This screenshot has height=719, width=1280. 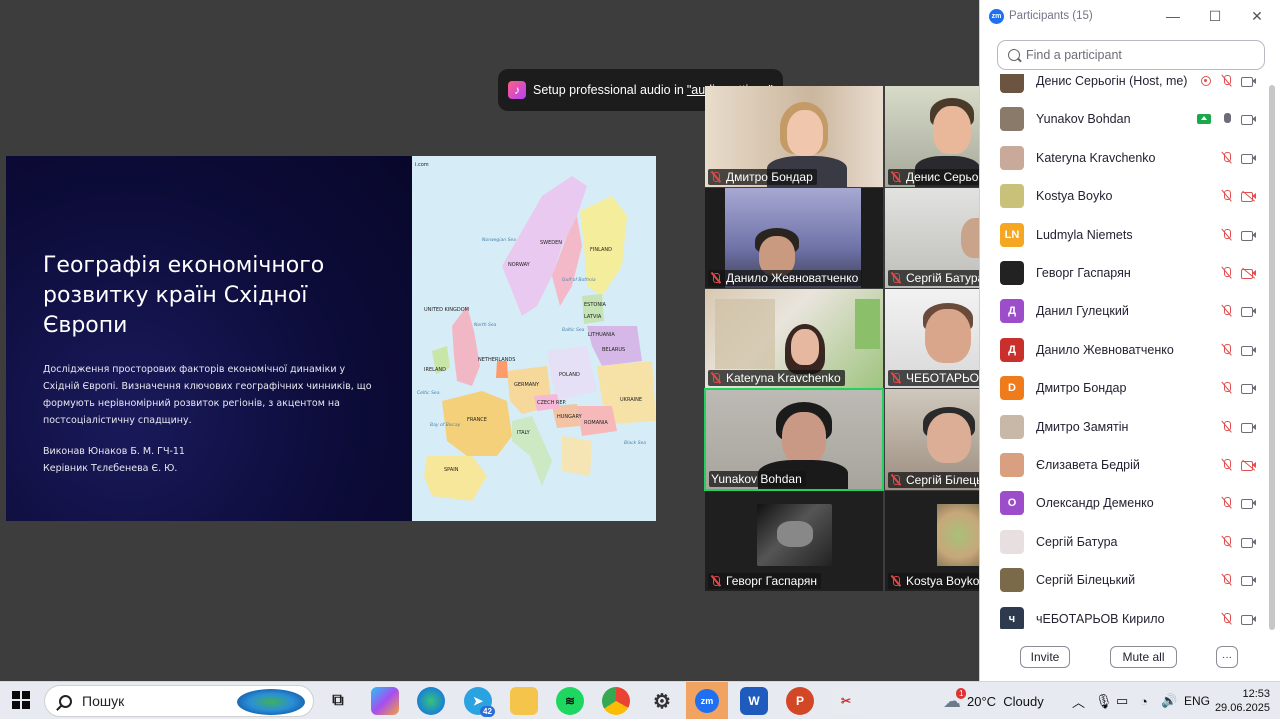 What do you see at coordinates (1215, 16) in the screenshot?
I see `maximize-icon: ☐` at bounding box center [1215, 16].